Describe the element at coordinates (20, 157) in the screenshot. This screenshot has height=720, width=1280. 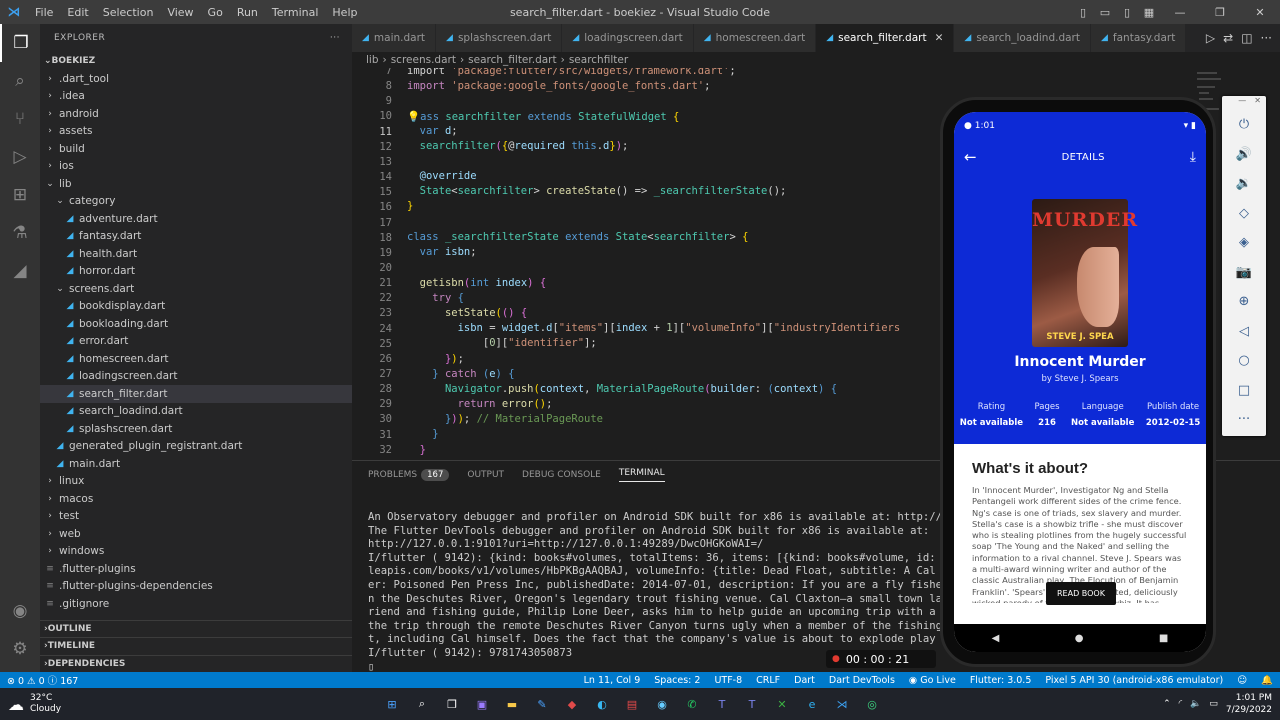
I see `run-debug-icon: ▷` at that location.